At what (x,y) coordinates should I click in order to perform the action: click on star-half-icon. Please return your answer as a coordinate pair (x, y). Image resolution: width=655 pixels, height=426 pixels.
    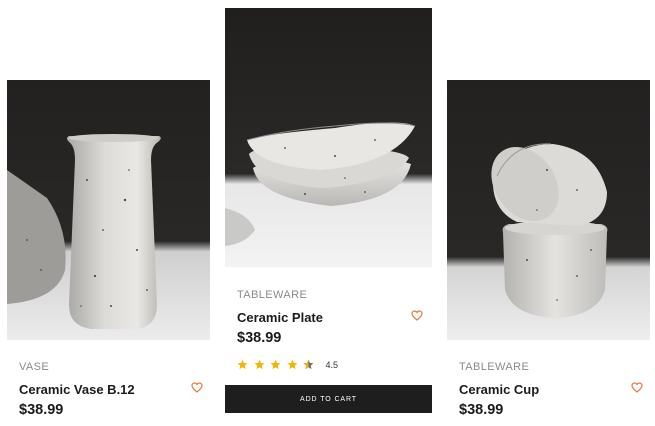
    Looking at the image, I should click on (308, 364).